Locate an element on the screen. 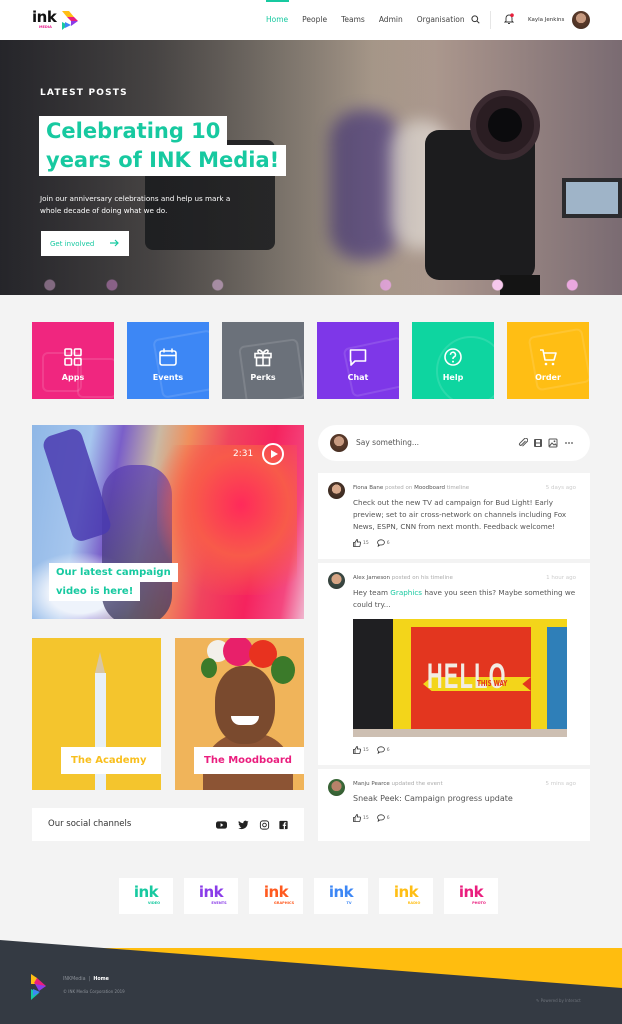  play-icon is located at coordinates (273, 454).